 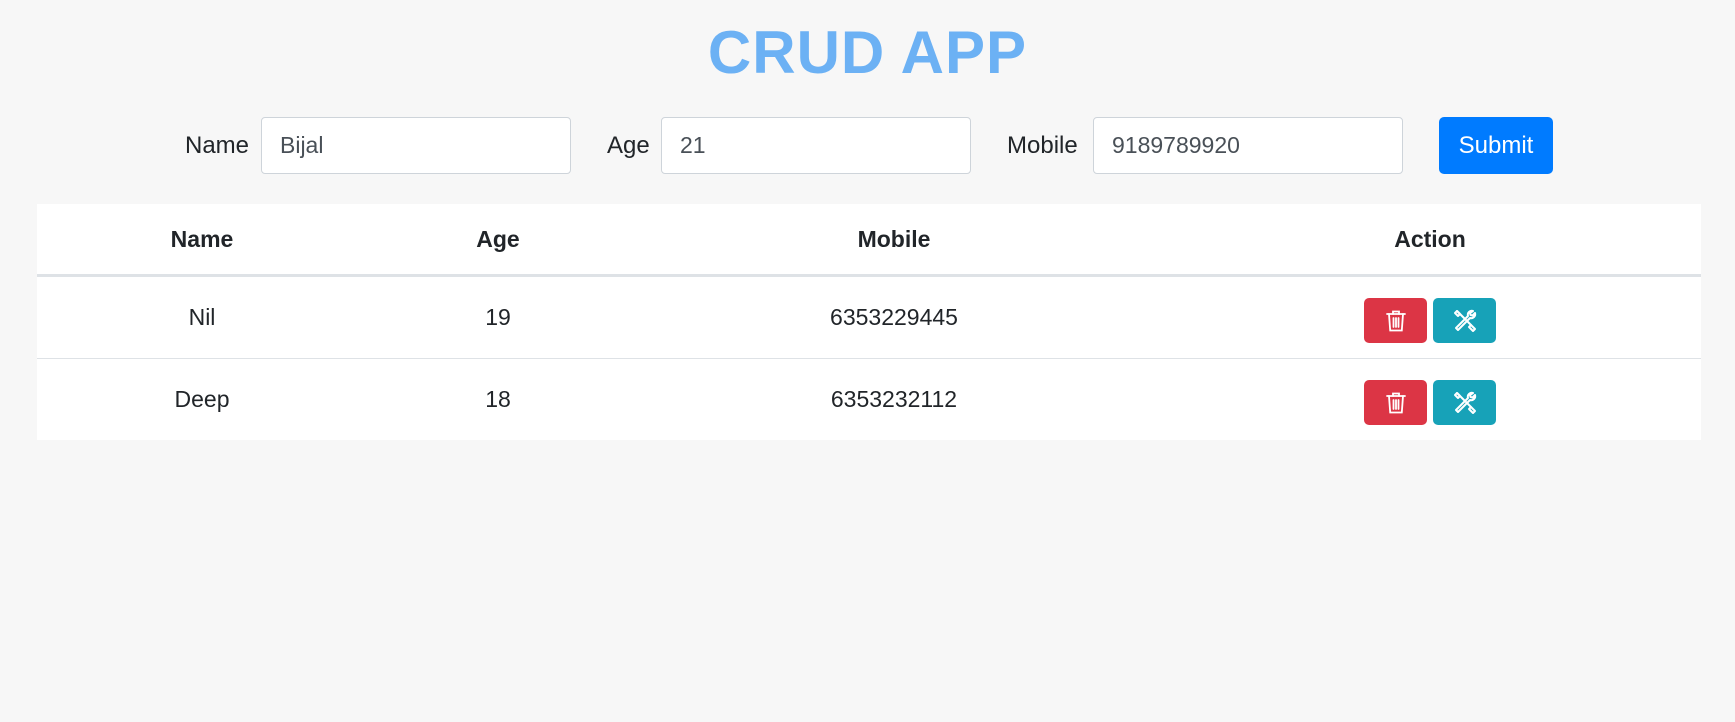 What do you see at coordinates (217, 145) in the screenshot?
I see `name-label: Name` at bounding box center [217, 145].